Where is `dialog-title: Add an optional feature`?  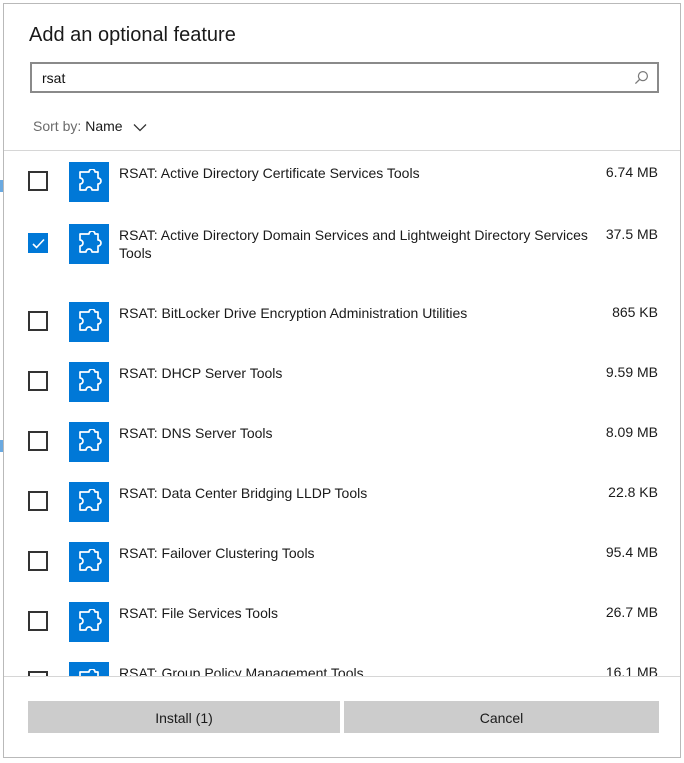
dialog-title: Add an optional feature is located at coordinates (132, 35).